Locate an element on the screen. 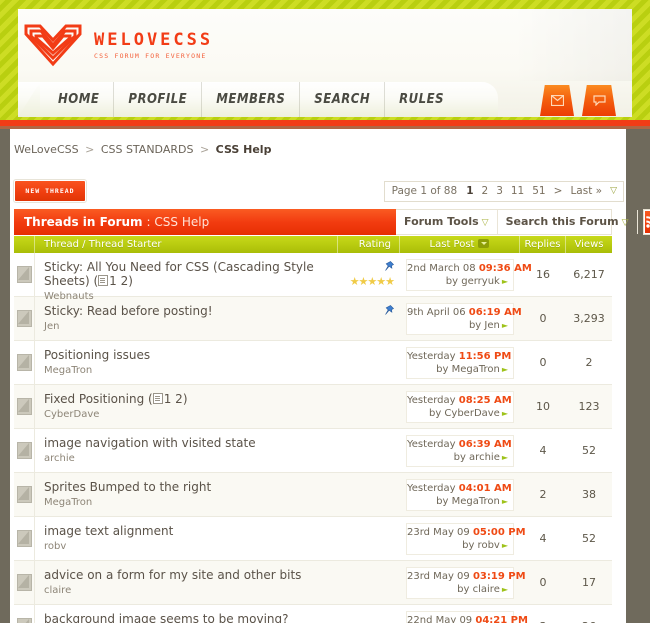 Image resolution: width=650 pixels, height=623 pixels. search-forum-button: Search this Forum ▽ is located at coordinates (568, 222).